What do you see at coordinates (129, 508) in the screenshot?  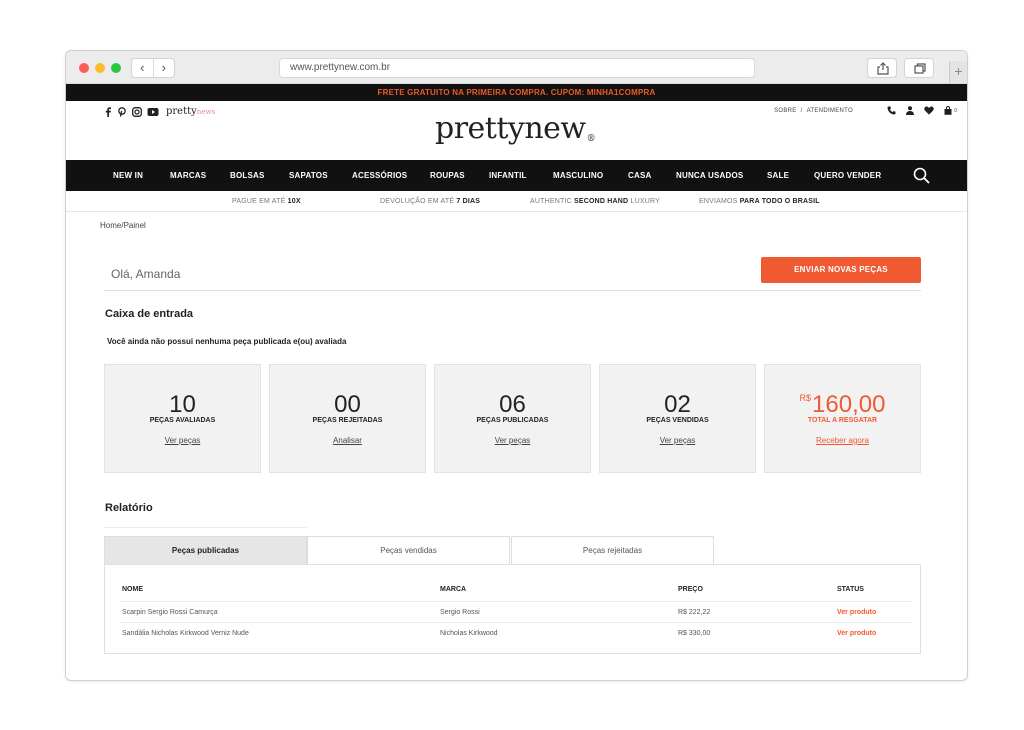 I see `report-title: Relatório` at bounding box center [129, 508].